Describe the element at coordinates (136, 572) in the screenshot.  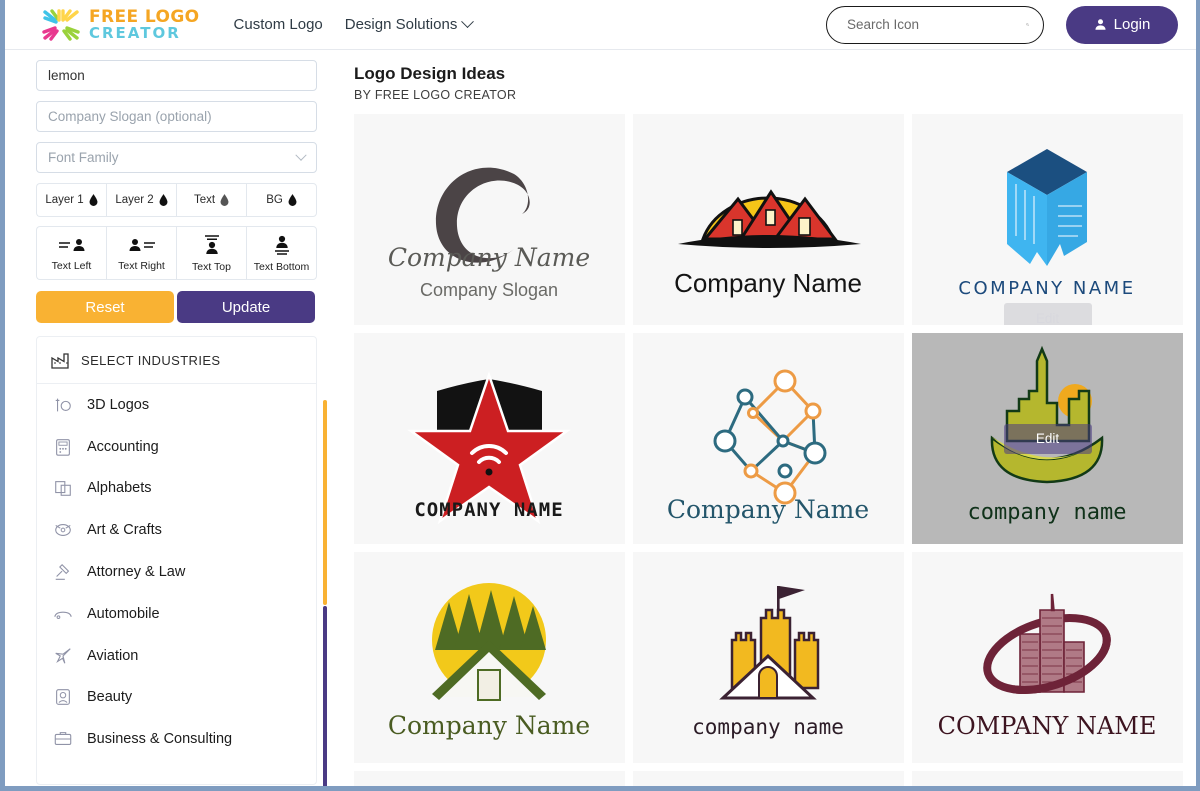
I see `industry-label: Attorney & Law` at that location.